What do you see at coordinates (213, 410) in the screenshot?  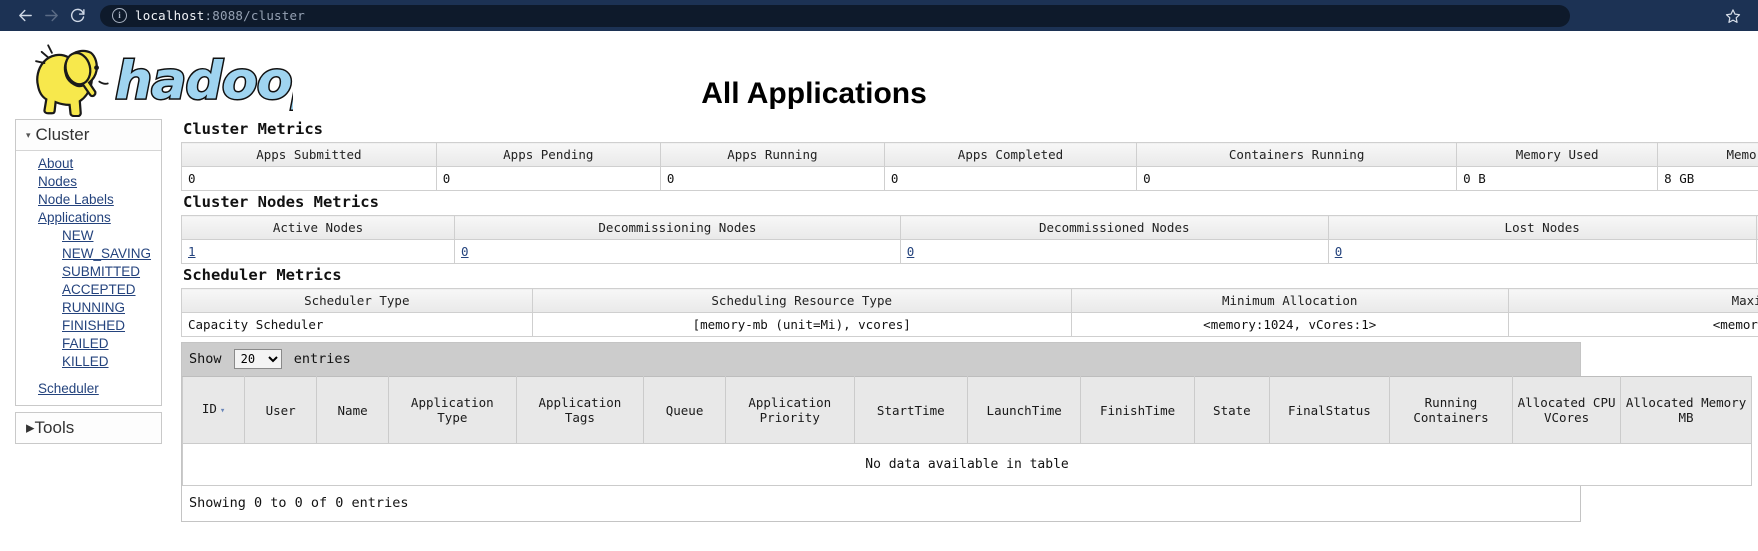 I see `col-id: ID ▾` at bounding box center [213, 410].